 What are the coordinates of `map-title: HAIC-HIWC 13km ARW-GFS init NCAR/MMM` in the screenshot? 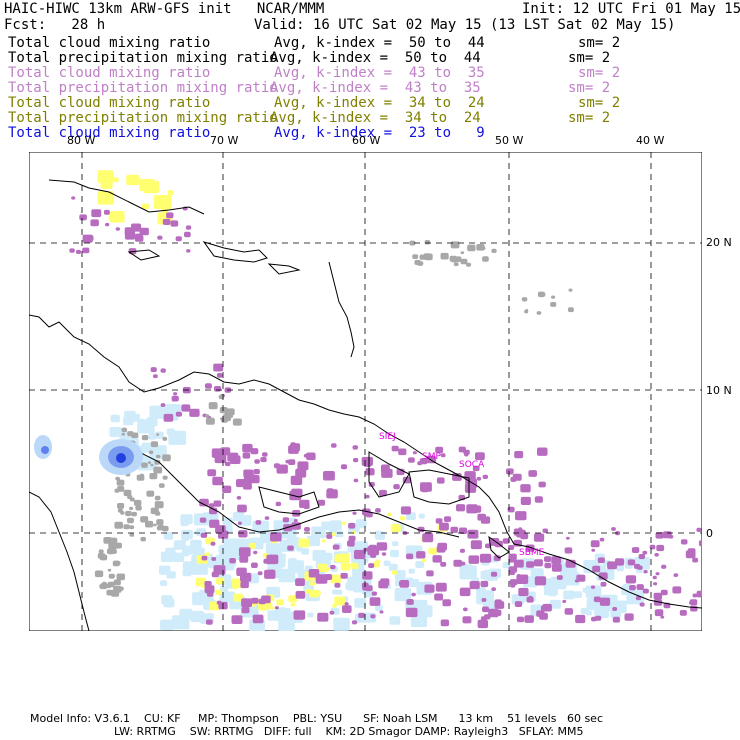 It's located at (164, 9).